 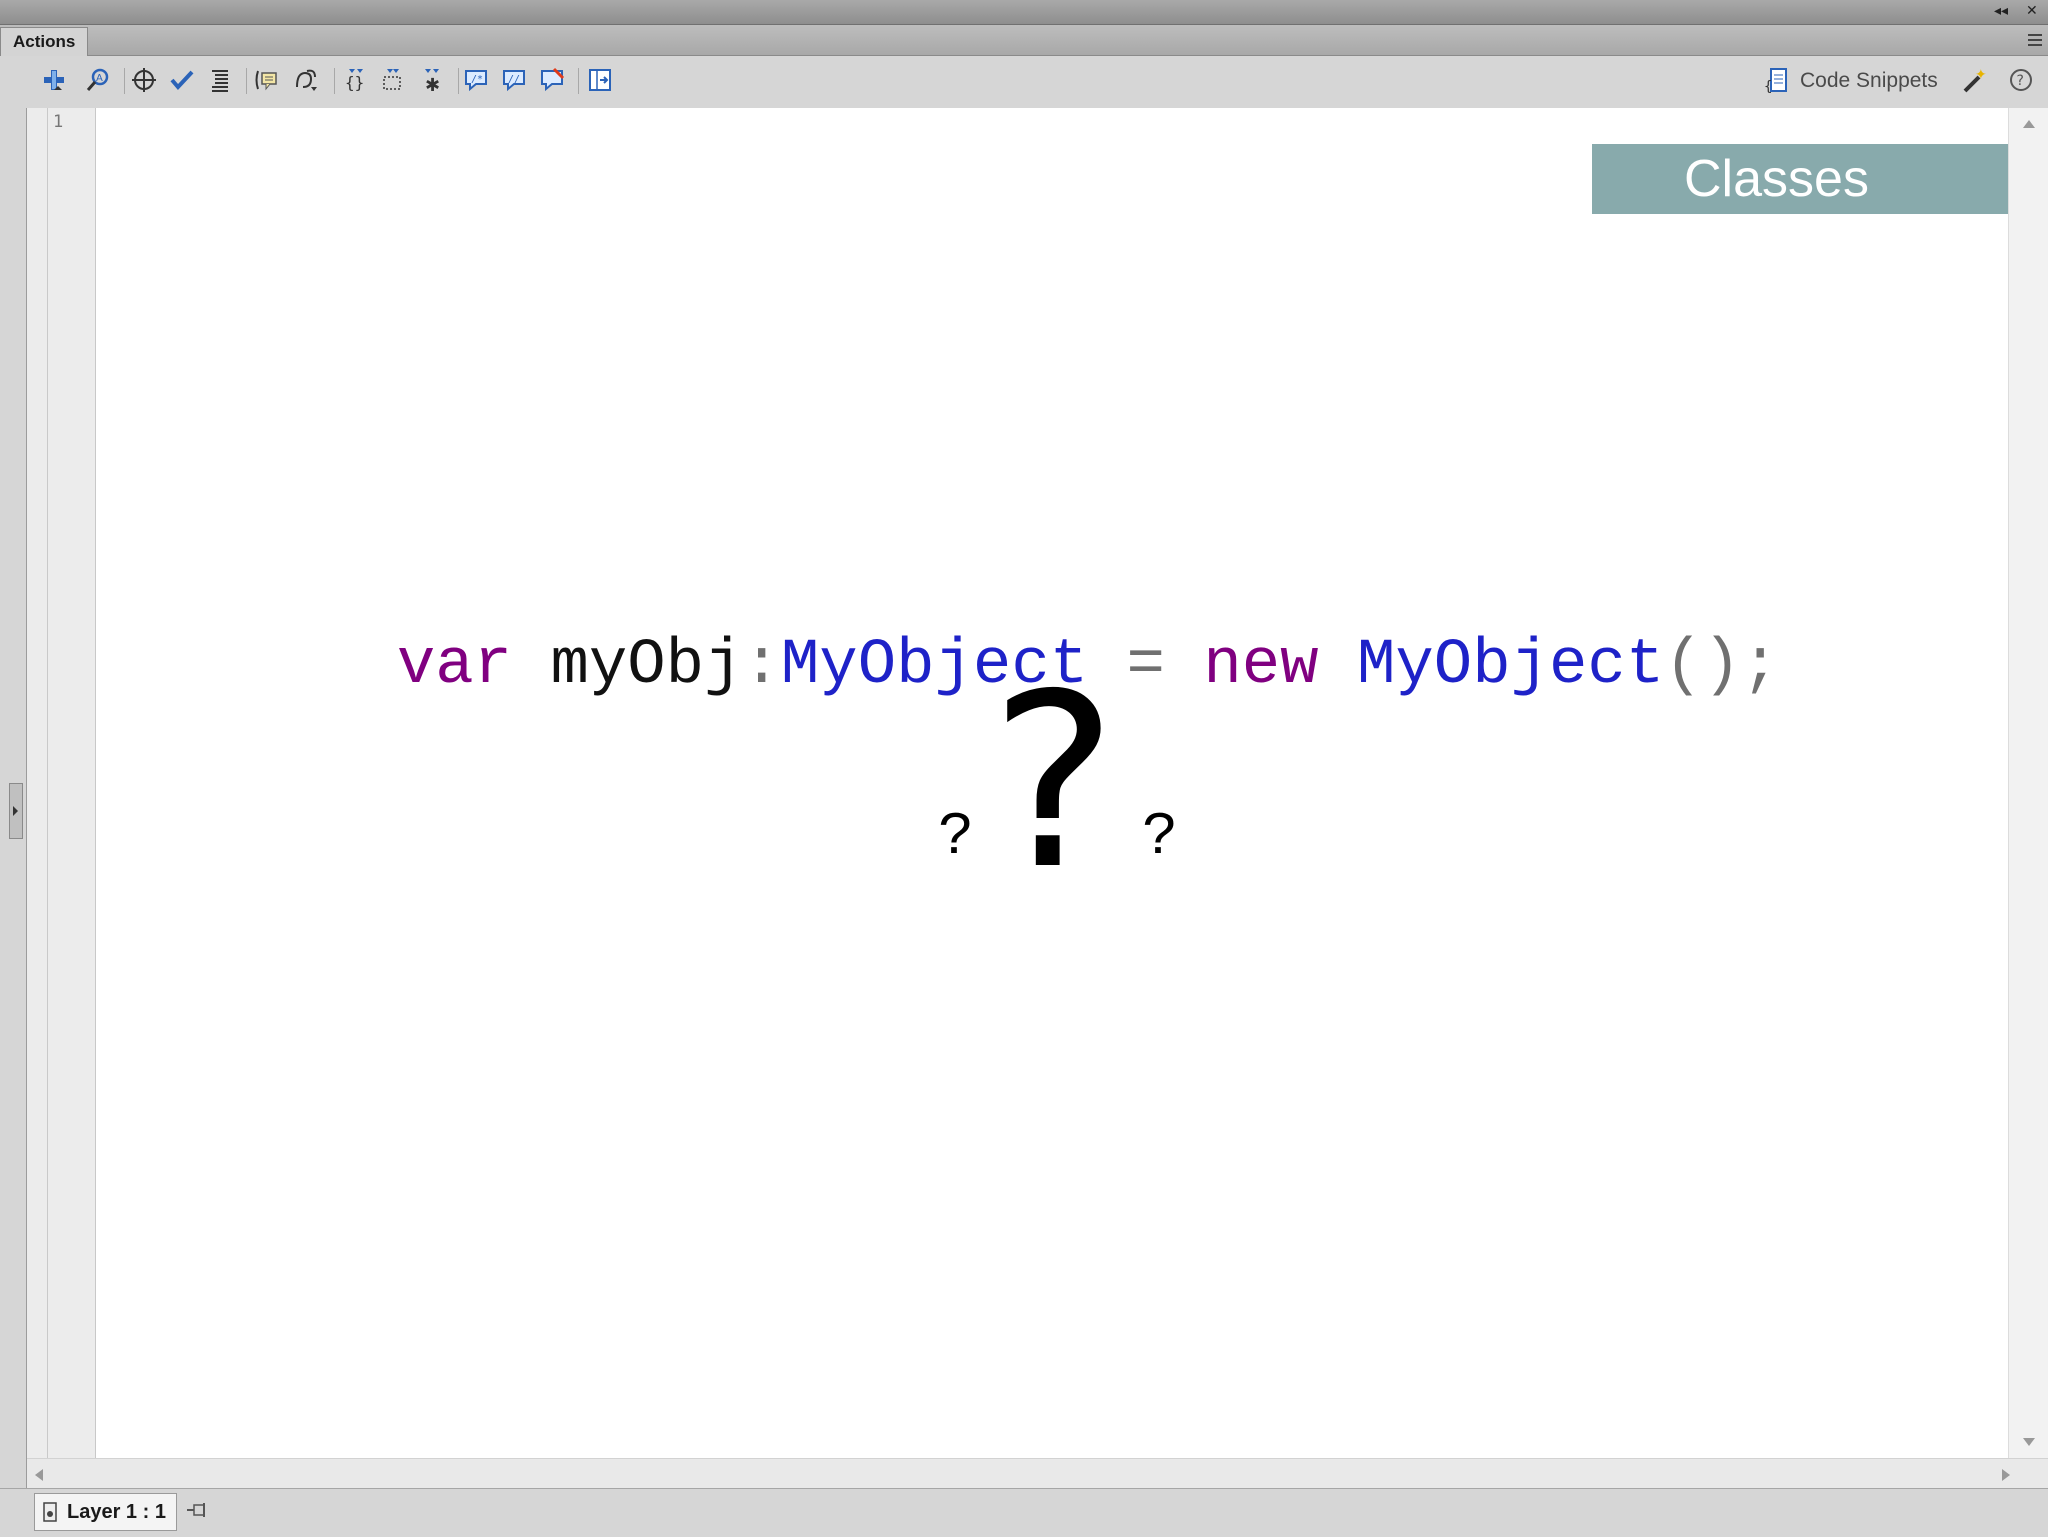 I want to click on collapse-between-braces-icon: {}, so click(x=354, y=80).